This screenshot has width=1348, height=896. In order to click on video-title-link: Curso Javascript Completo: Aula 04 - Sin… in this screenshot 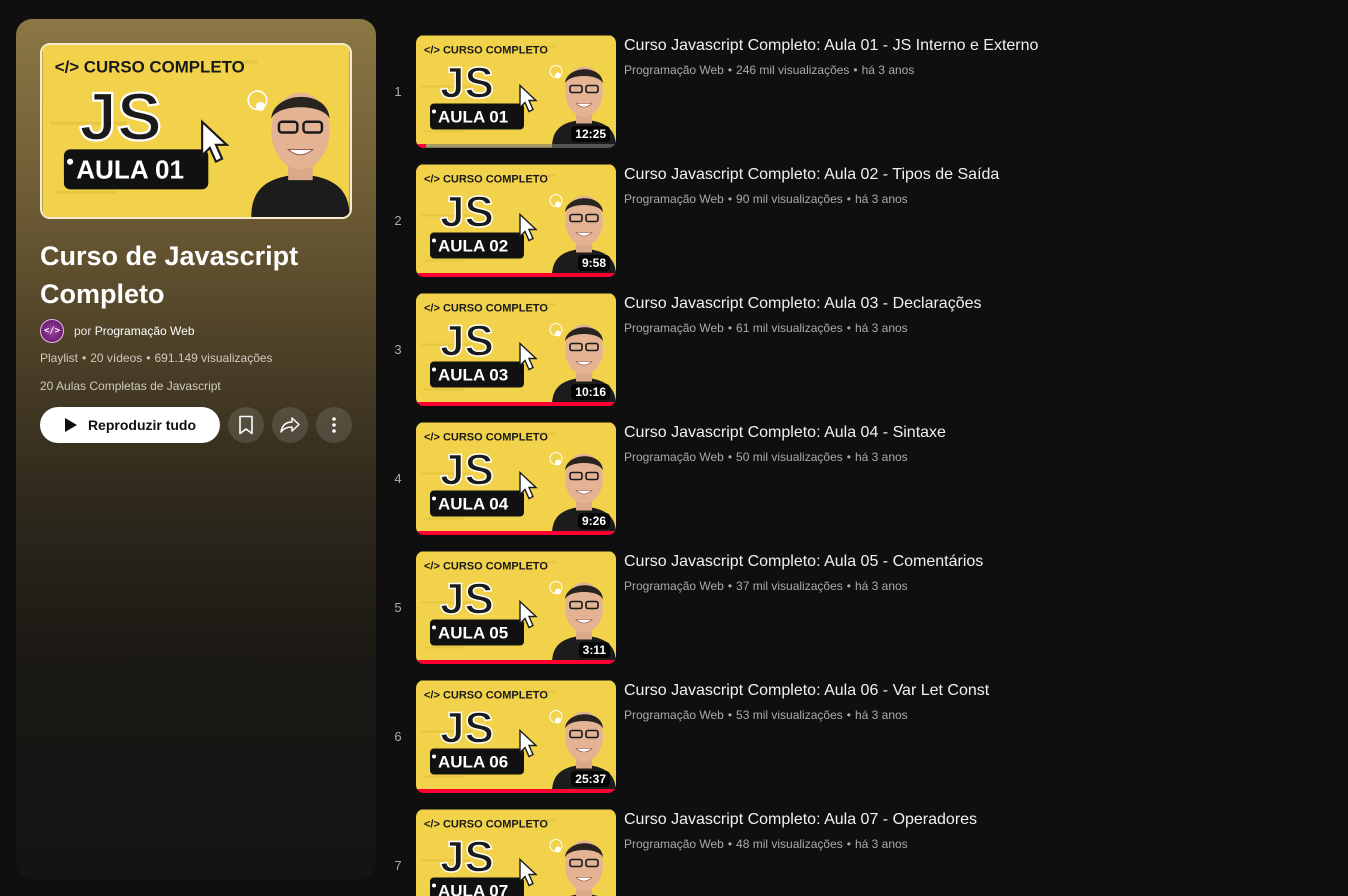, I will do `click(944, 433)`.